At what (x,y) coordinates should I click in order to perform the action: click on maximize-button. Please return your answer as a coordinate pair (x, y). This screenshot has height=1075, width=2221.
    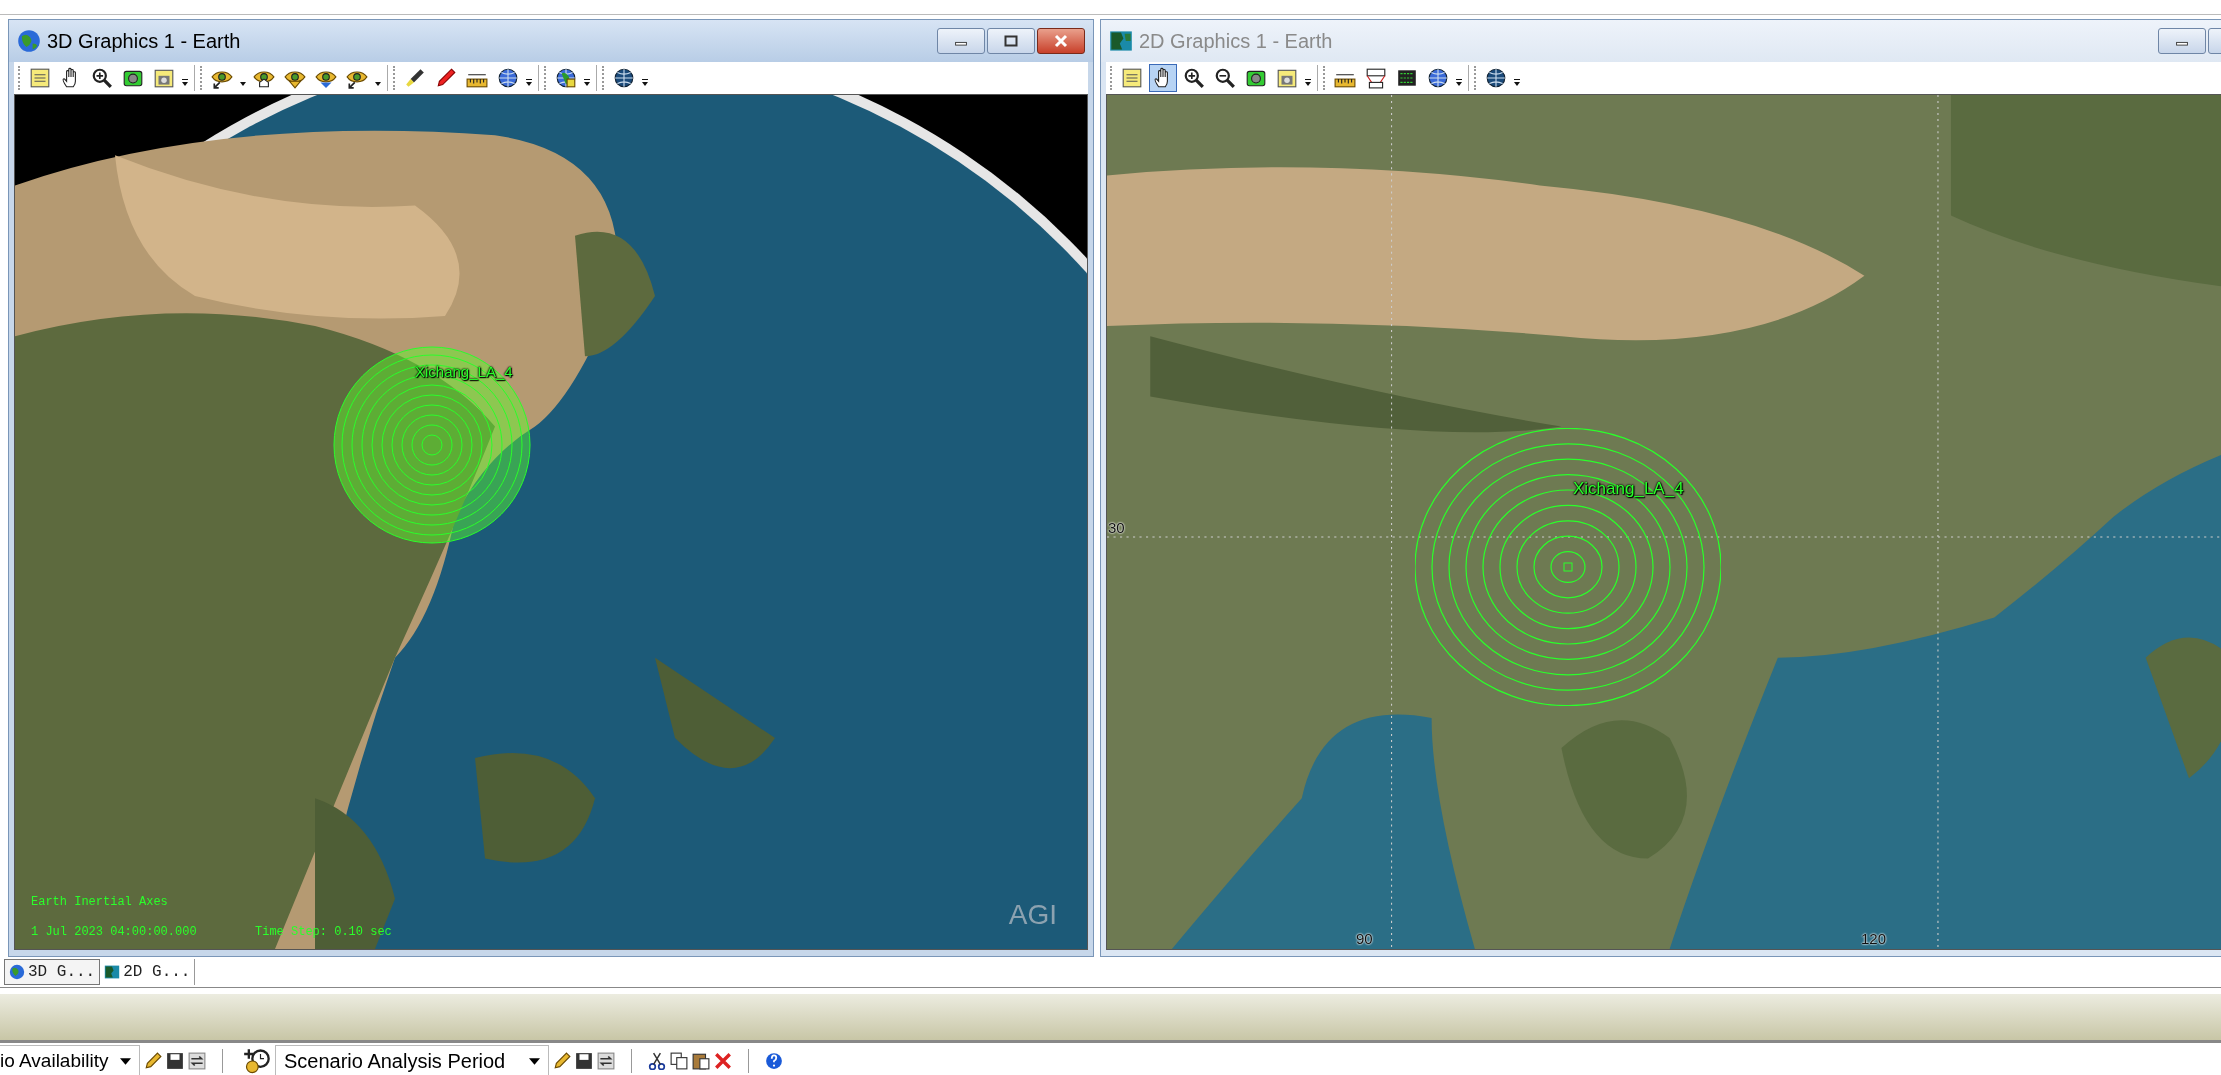
    Looking at the image, I should click on (1011, 41).